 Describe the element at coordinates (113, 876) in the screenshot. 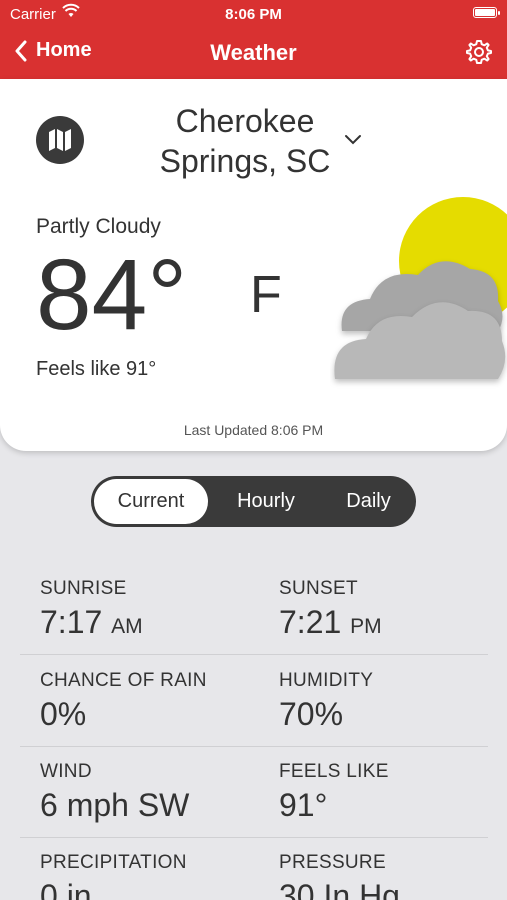

I see `precipitation-cell: PRECIPITATION 0 in` at that location.